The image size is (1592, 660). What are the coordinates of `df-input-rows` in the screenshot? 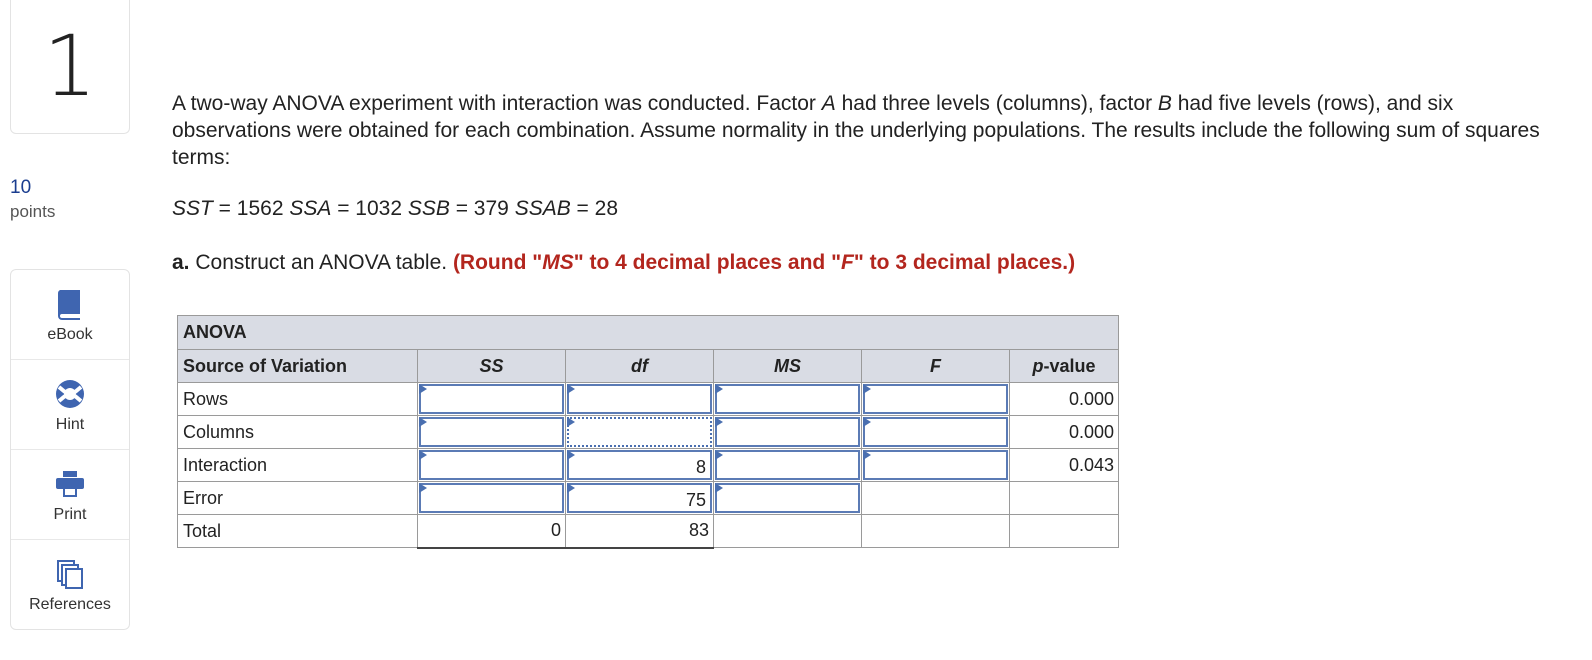 It's located at (639, 399).